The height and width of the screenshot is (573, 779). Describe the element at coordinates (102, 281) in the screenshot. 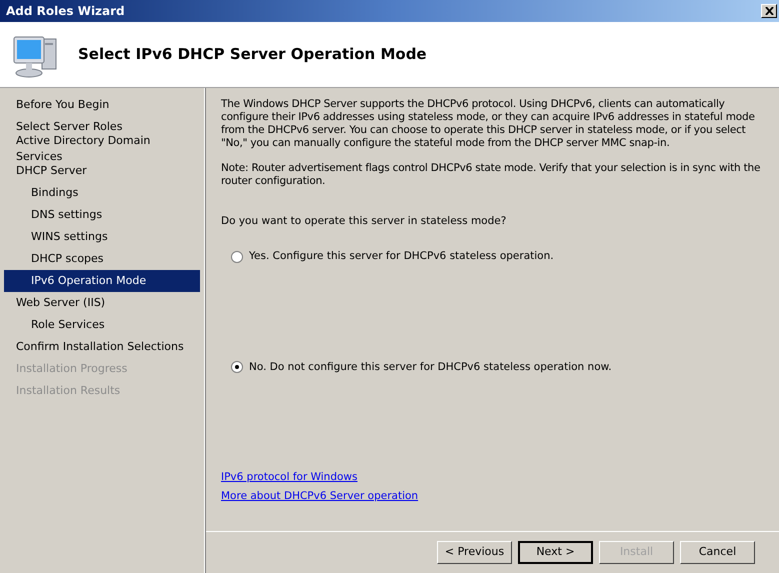

I see `sidebar-item: IPv6 Operation Mode` at that location.